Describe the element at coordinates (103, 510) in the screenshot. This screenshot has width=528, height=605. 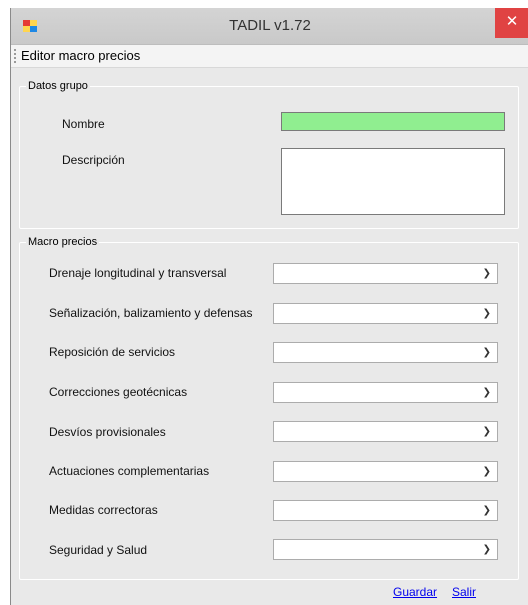
I see `macro-row-label: Medidas correctoras` at that location.